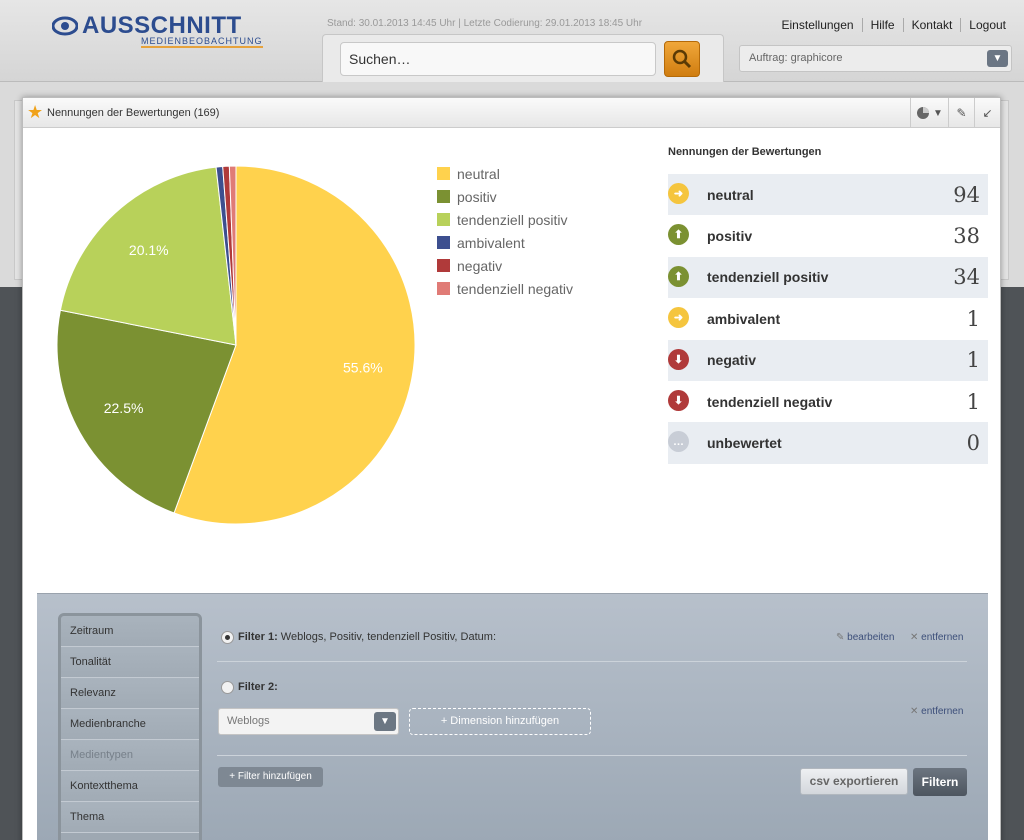  What do you see at coordinates (828, 360) in the screenshot?
I see `table-row: ⬇ negativ 1` at bounding box center [828, 360].